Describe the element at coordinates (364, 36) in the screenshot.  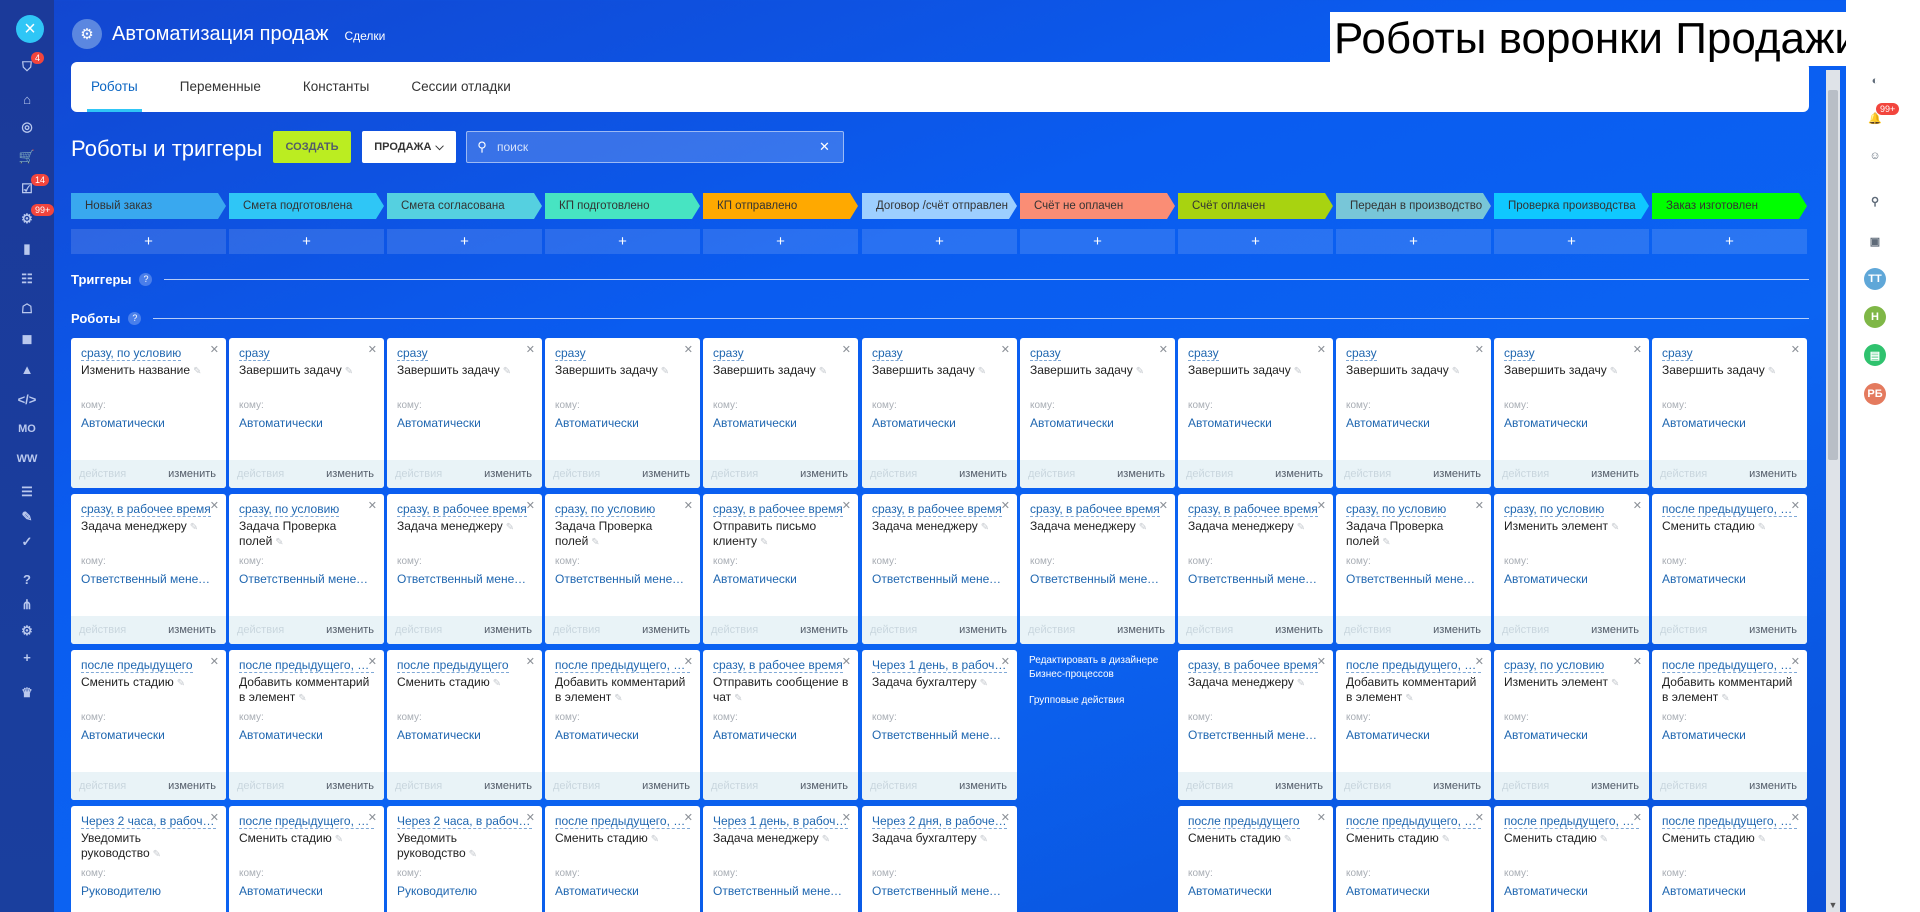
I see `app-subtitle: Сделки` at that location.